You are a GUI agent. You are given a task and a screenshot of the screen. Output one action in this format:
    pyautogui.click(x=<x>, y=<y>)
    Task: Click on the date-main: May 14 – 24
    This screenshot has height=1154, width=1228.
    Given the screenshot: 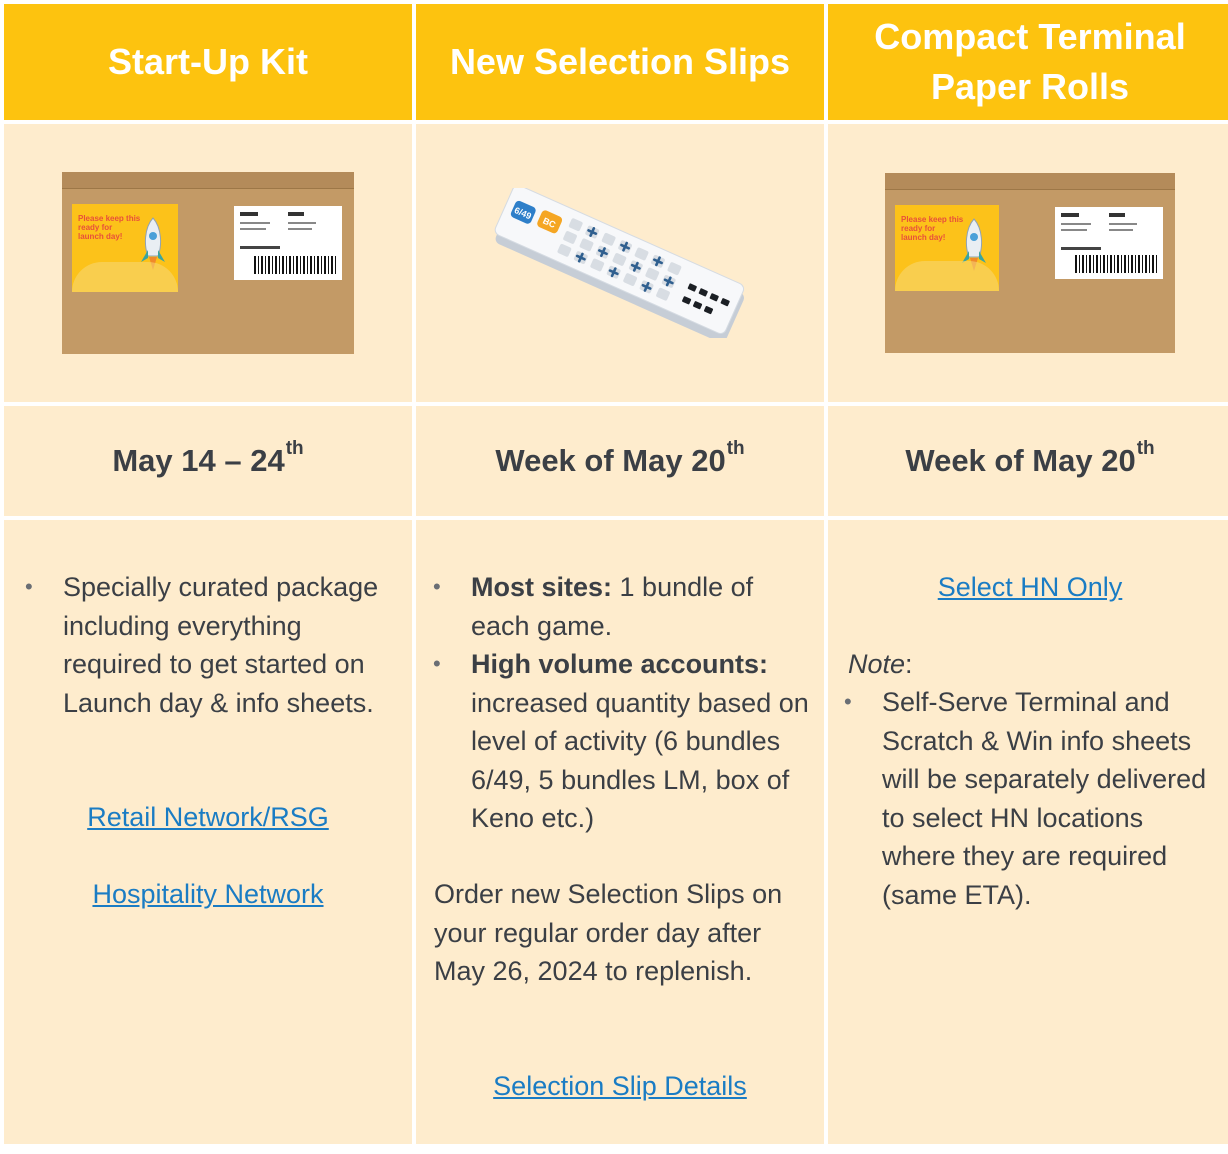 What is the action you would take?
    pyautogui.click(x=198, y=460)
    